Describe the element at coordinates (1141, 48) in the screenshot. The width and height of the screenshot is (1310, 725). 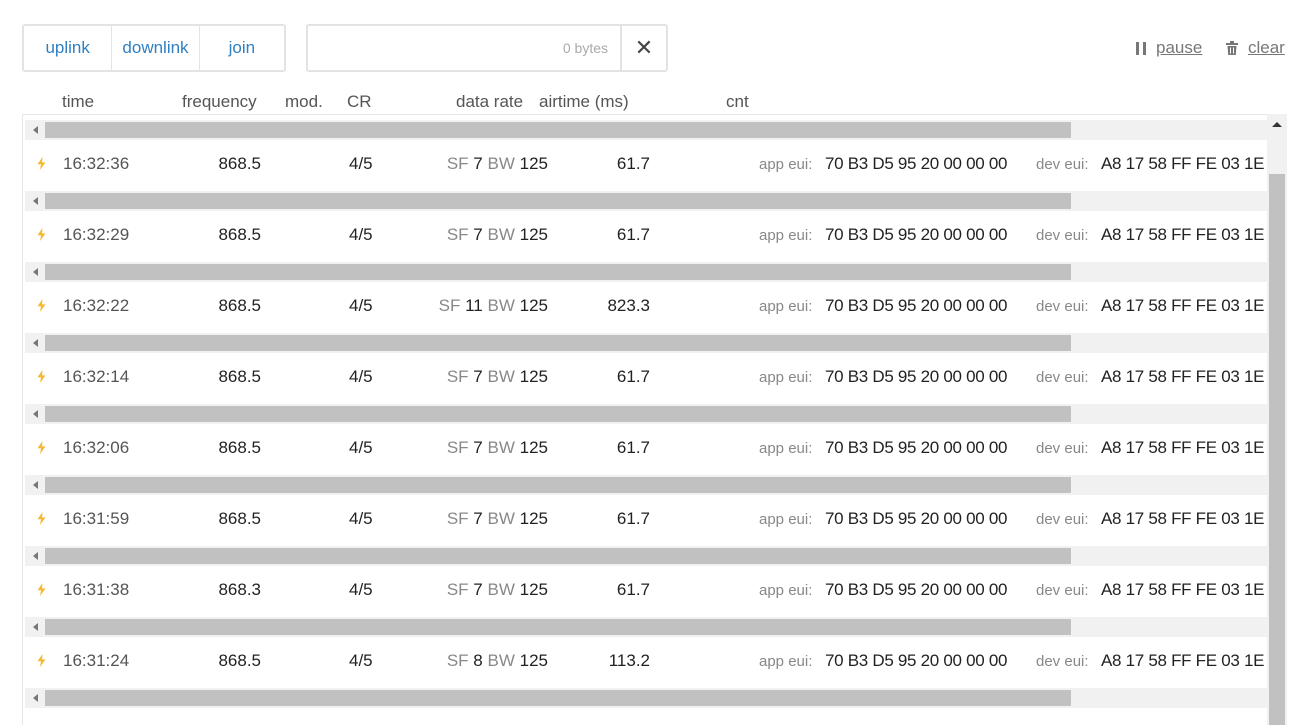
I see `pause-icon` at that location.